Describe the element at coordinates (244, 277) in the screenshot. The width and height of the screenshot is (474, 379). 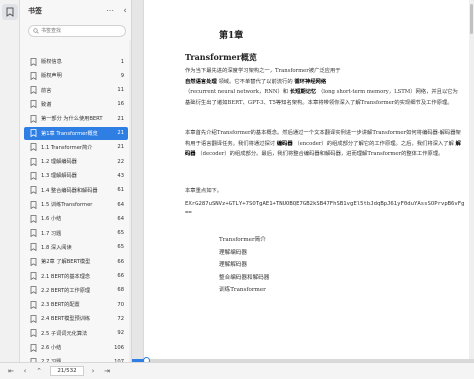
I see `key-point-item: 整合编码器和解码器` at that location.